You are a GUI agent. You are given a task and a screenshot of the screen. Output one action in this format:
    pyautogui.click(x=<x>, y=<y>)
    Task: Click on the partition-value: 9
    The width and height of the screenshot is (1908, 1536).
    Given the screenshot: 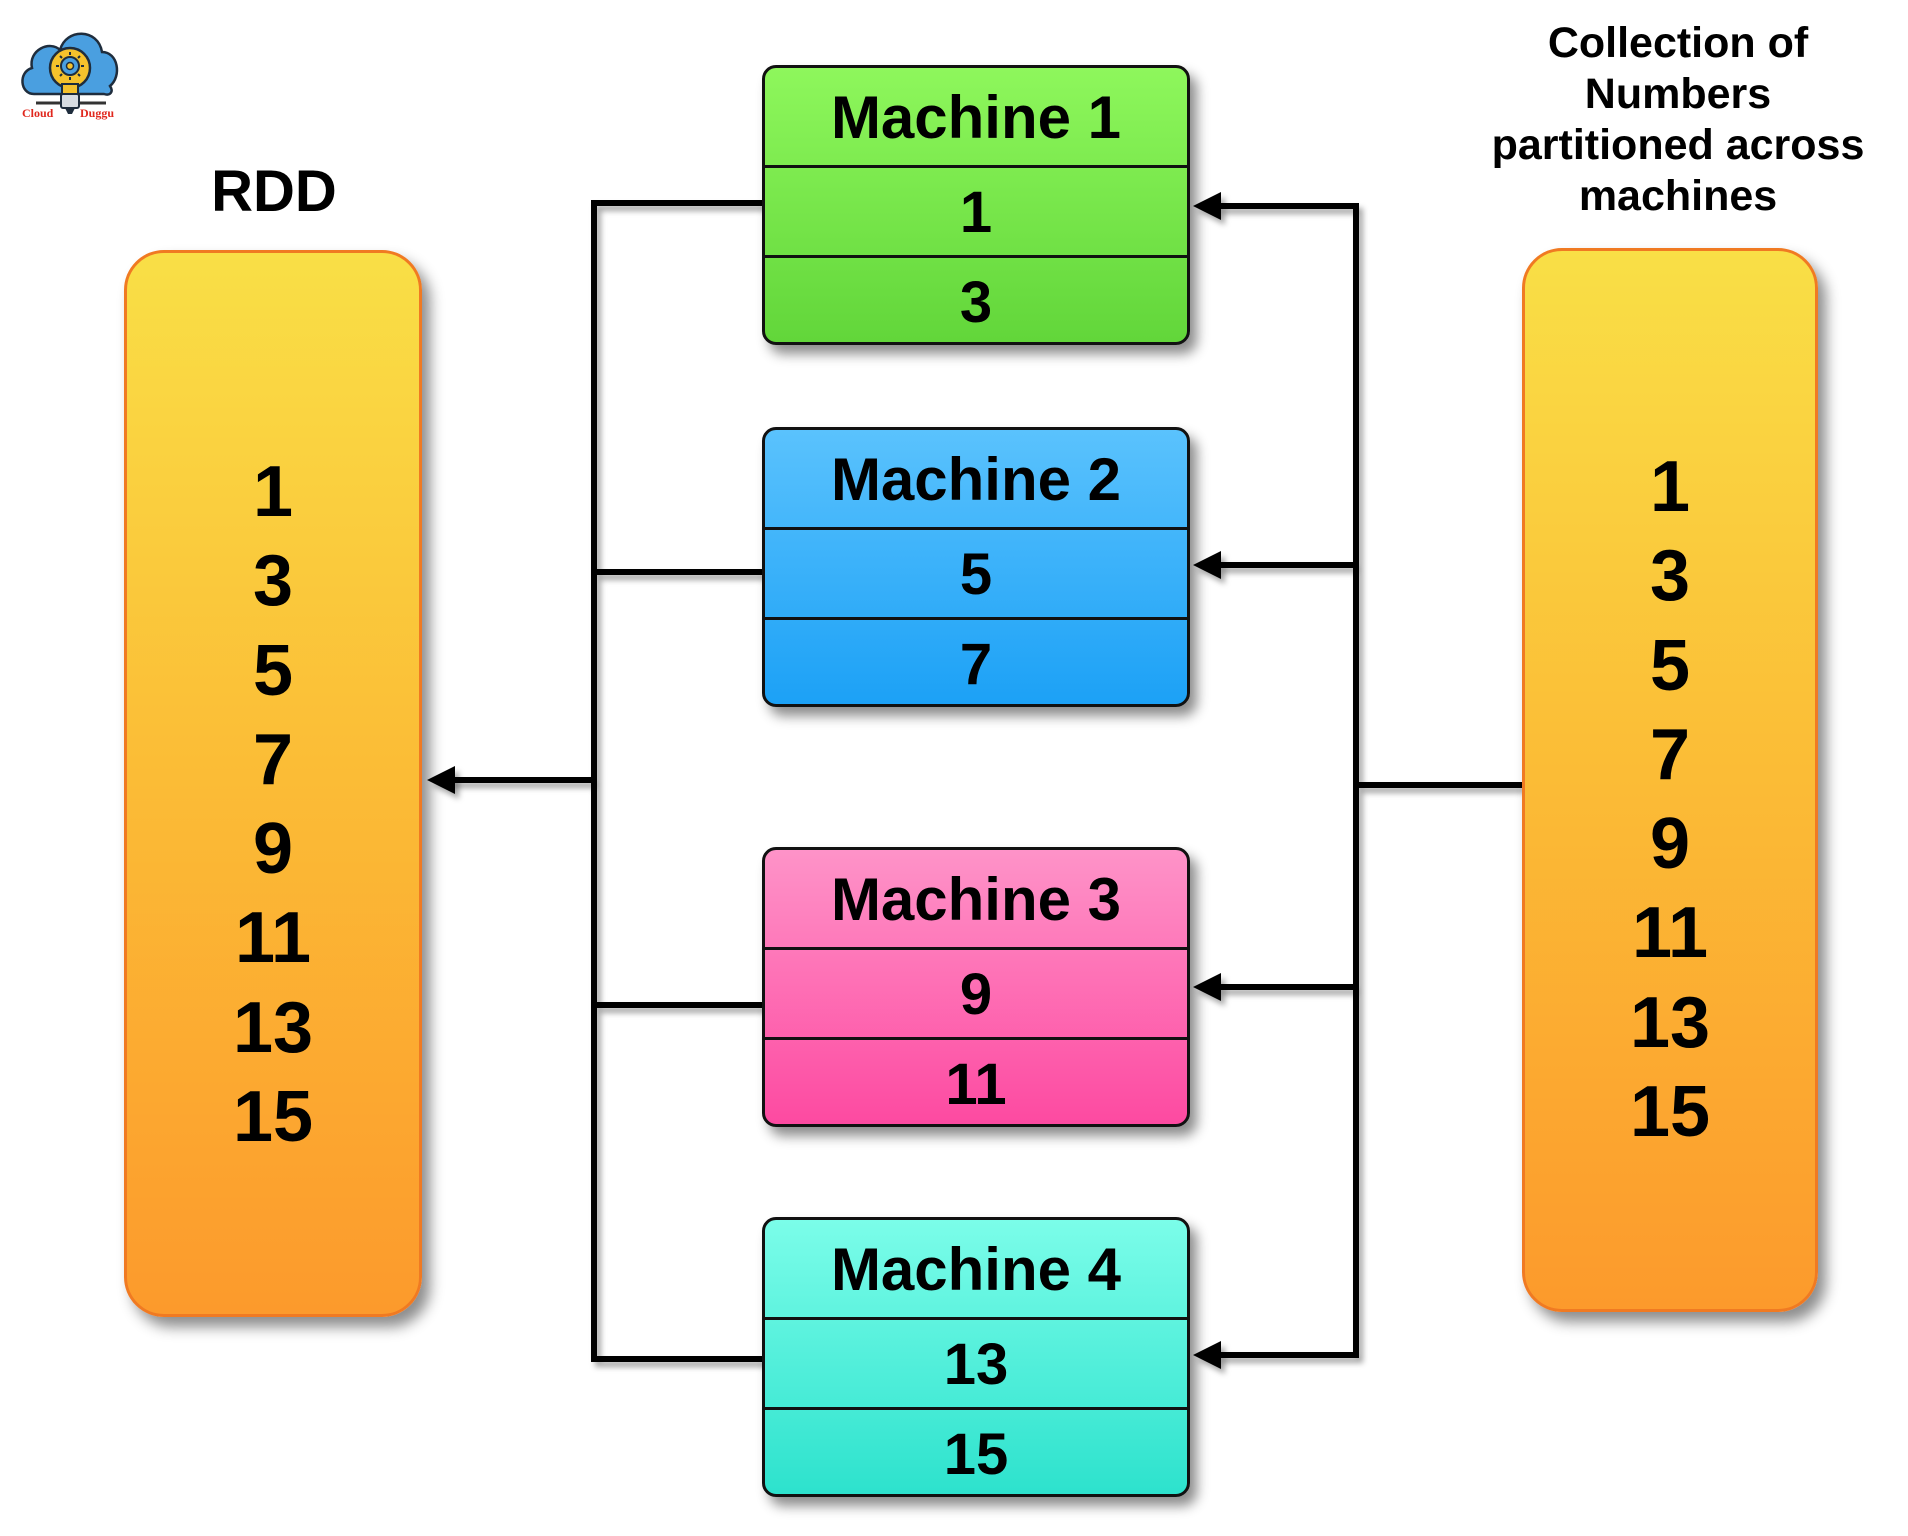 What is the action you would take?
    pyautogui.click(x=976, y=994)
    